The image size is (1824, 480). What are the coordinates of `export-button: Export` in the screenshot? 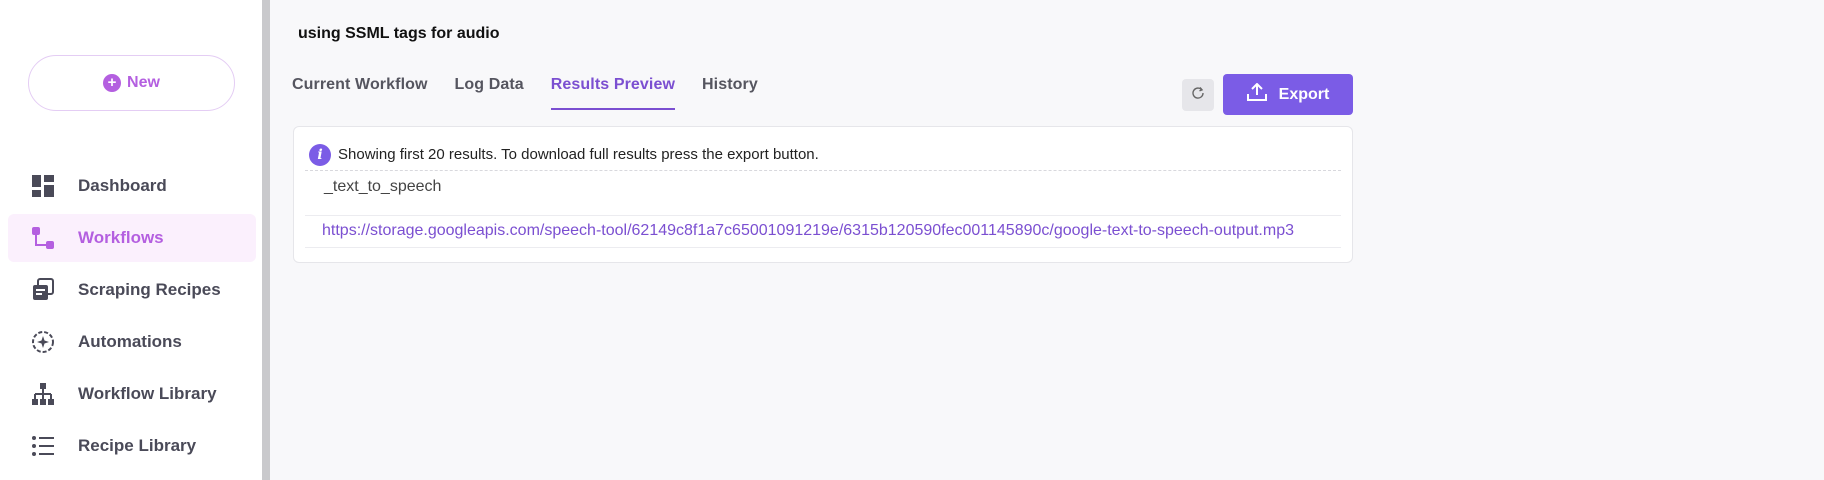 It's located at (1288, 94).